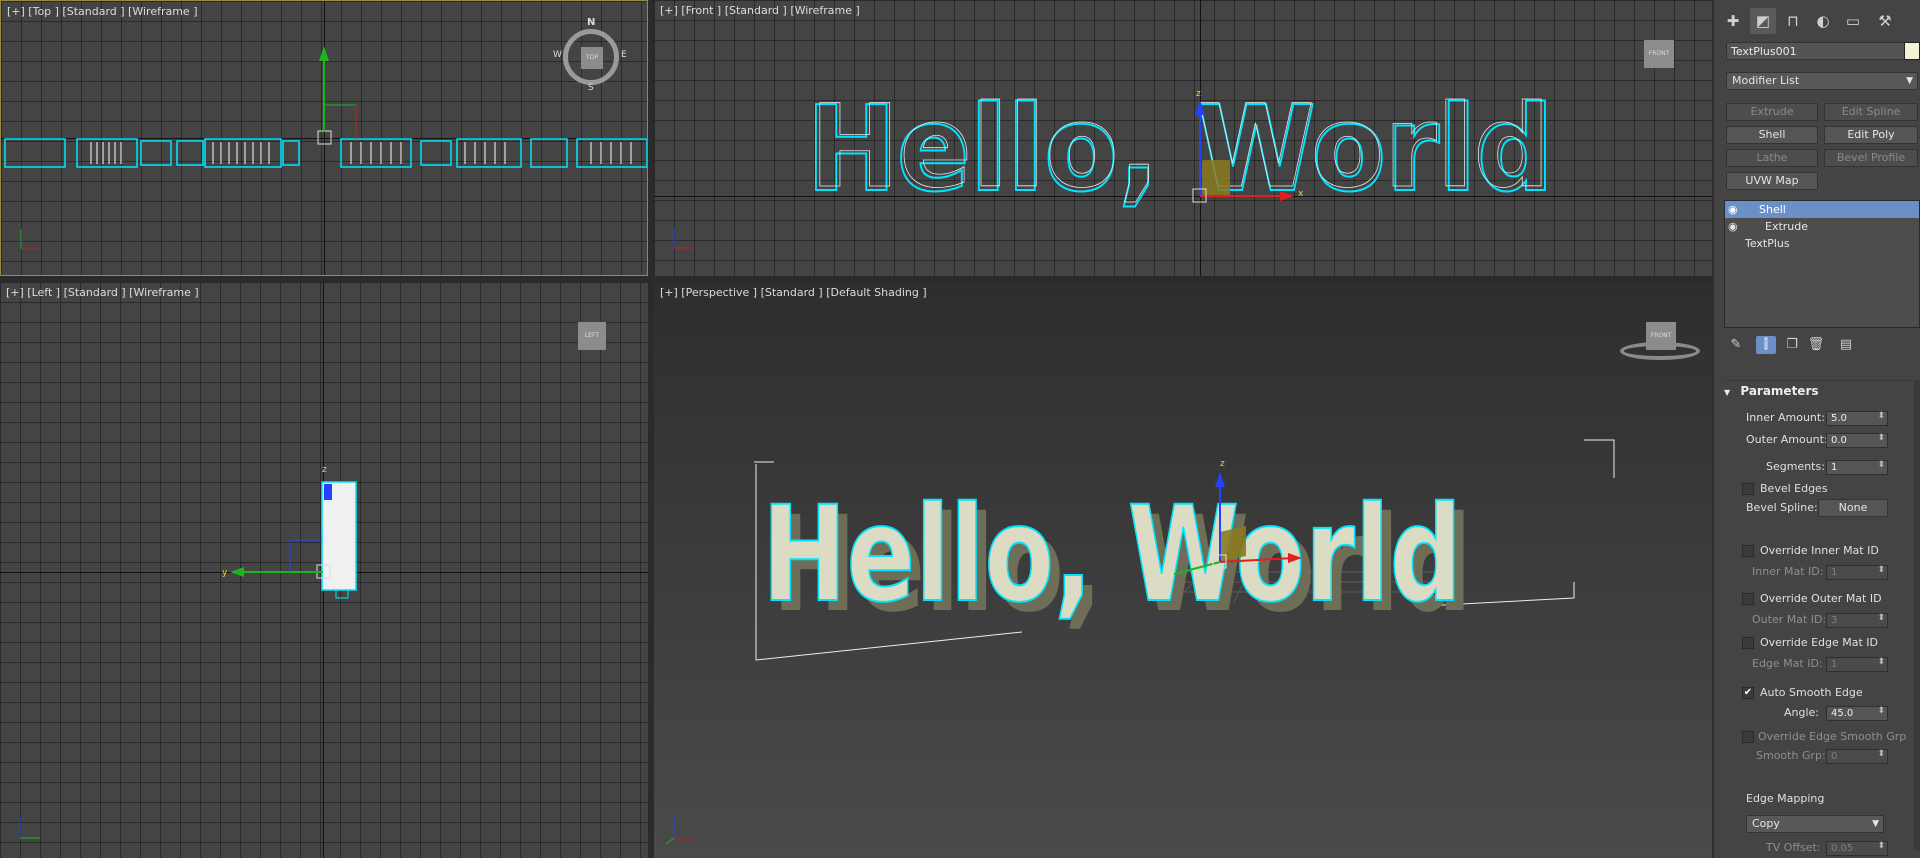 The width and height of the screenshot is (1920, 858). I want to click on compass-w: W, so click(557, 55).